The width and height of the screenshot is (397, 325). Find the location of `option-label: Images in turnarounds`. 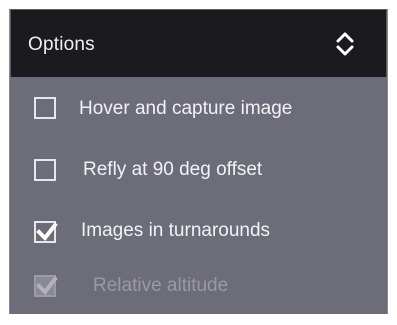

option-label: Images in turnarounds is located at coordinates (176, 230).